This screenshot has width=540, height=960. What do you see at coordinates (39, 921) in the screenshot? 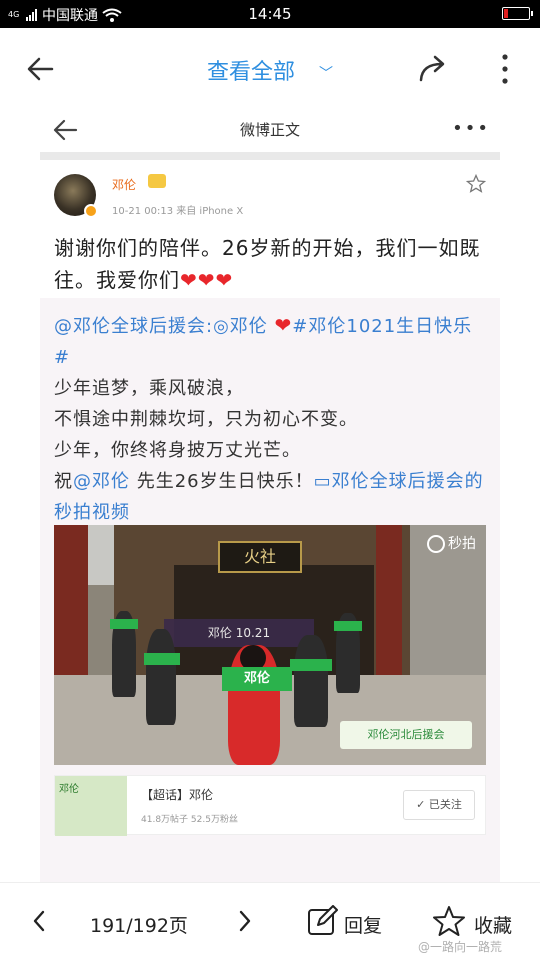
I see `chevron-left-icon` at bounding box center [39, 921].